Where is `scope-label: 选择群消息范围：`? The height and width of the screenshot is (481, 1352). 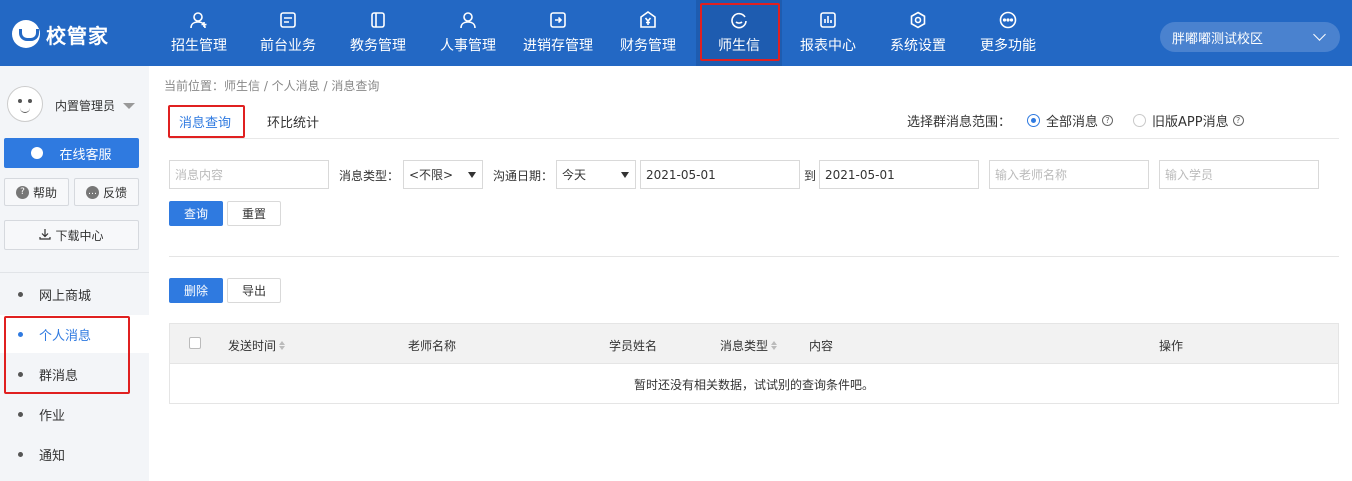 scope-label: 选择群消息范围： is located at coordinates (959, 122).